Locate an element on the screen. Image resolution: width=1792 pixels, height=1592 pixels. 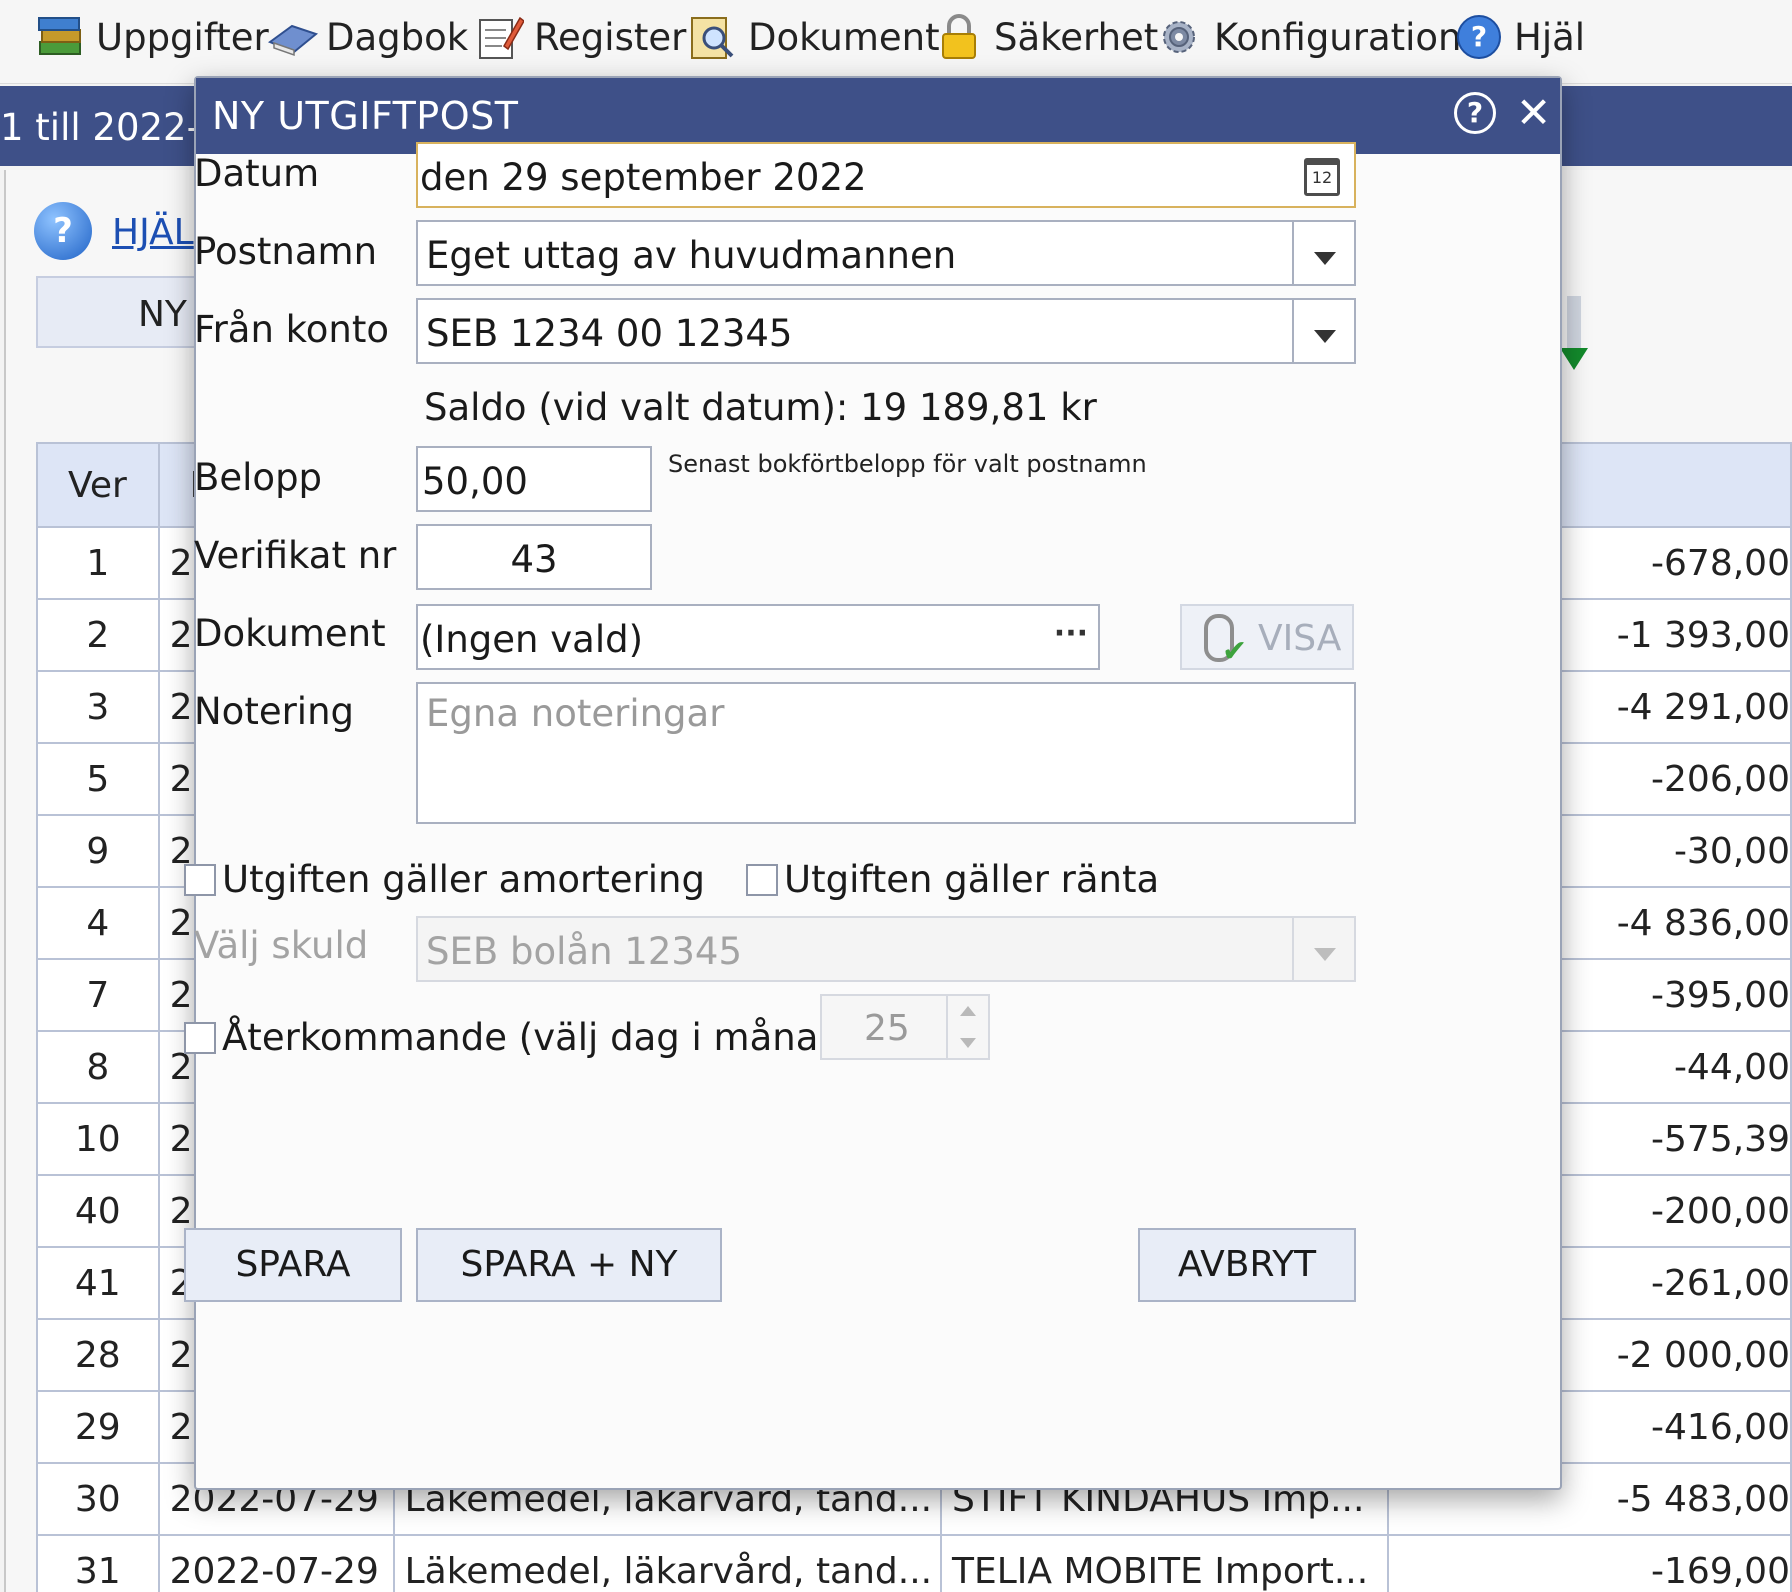
background-window-title: 1 till 2022-1 is located at coordinates (112, 127).